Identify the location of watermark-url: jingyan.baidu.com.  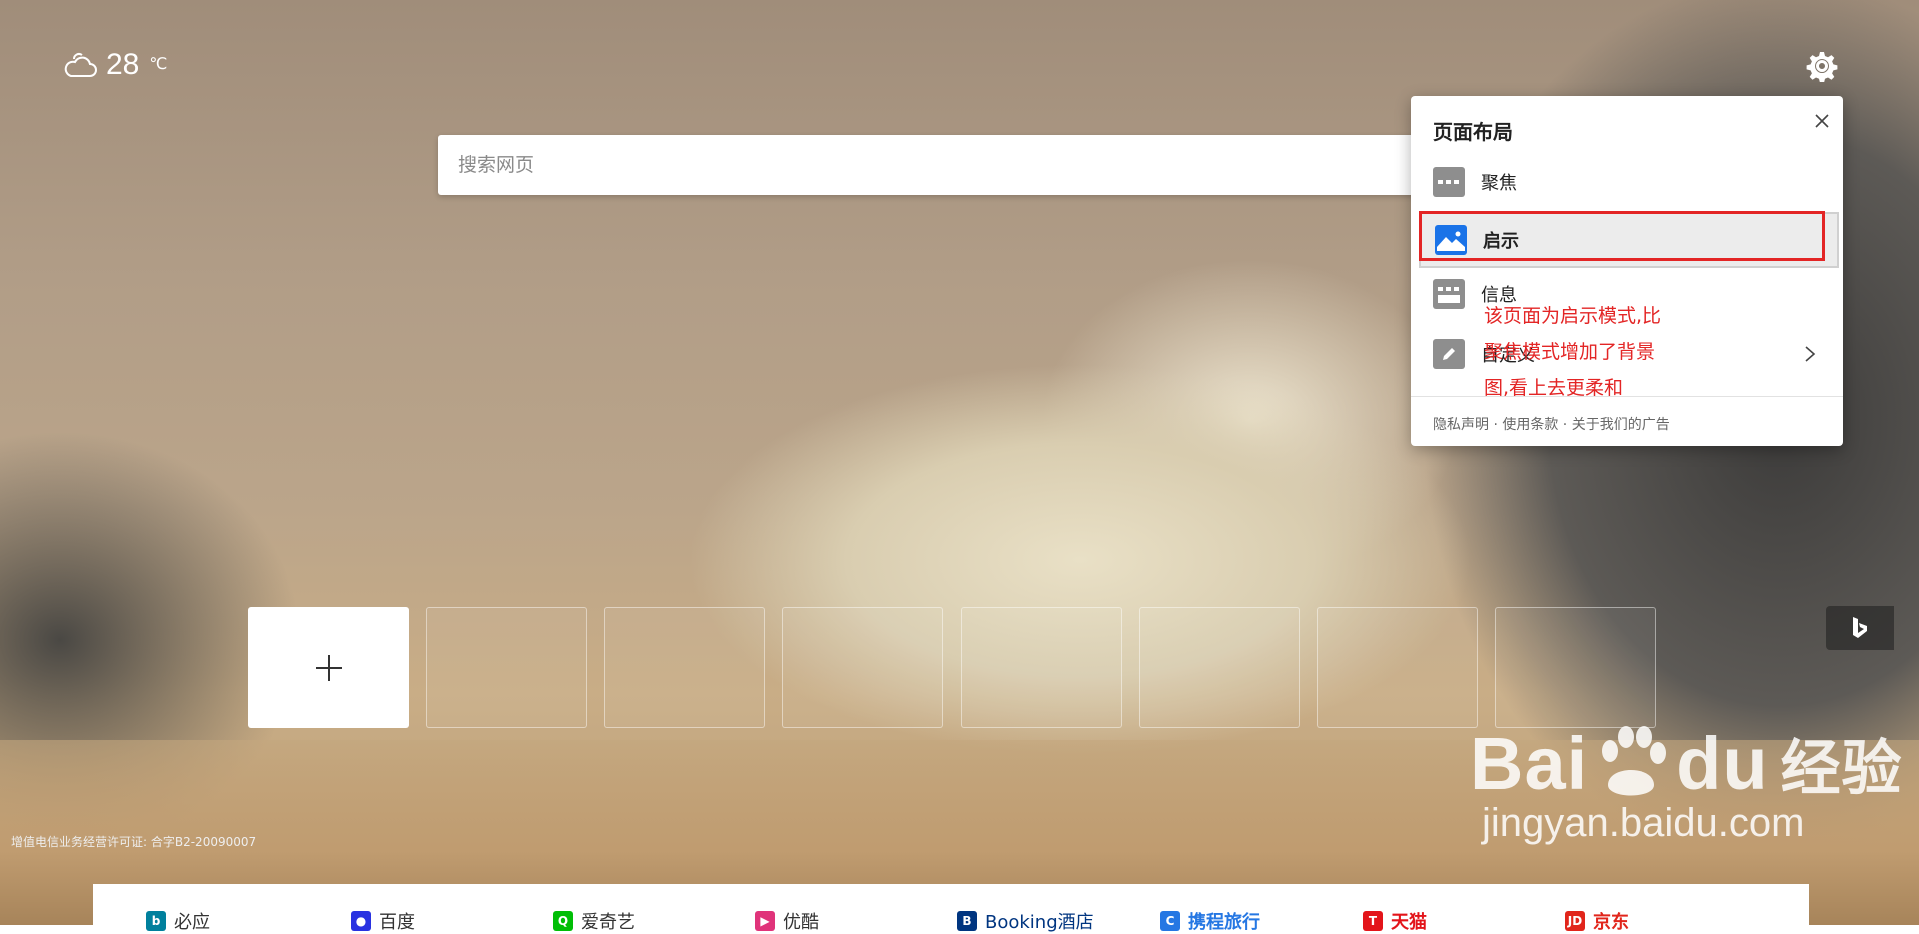
(1643, 823).